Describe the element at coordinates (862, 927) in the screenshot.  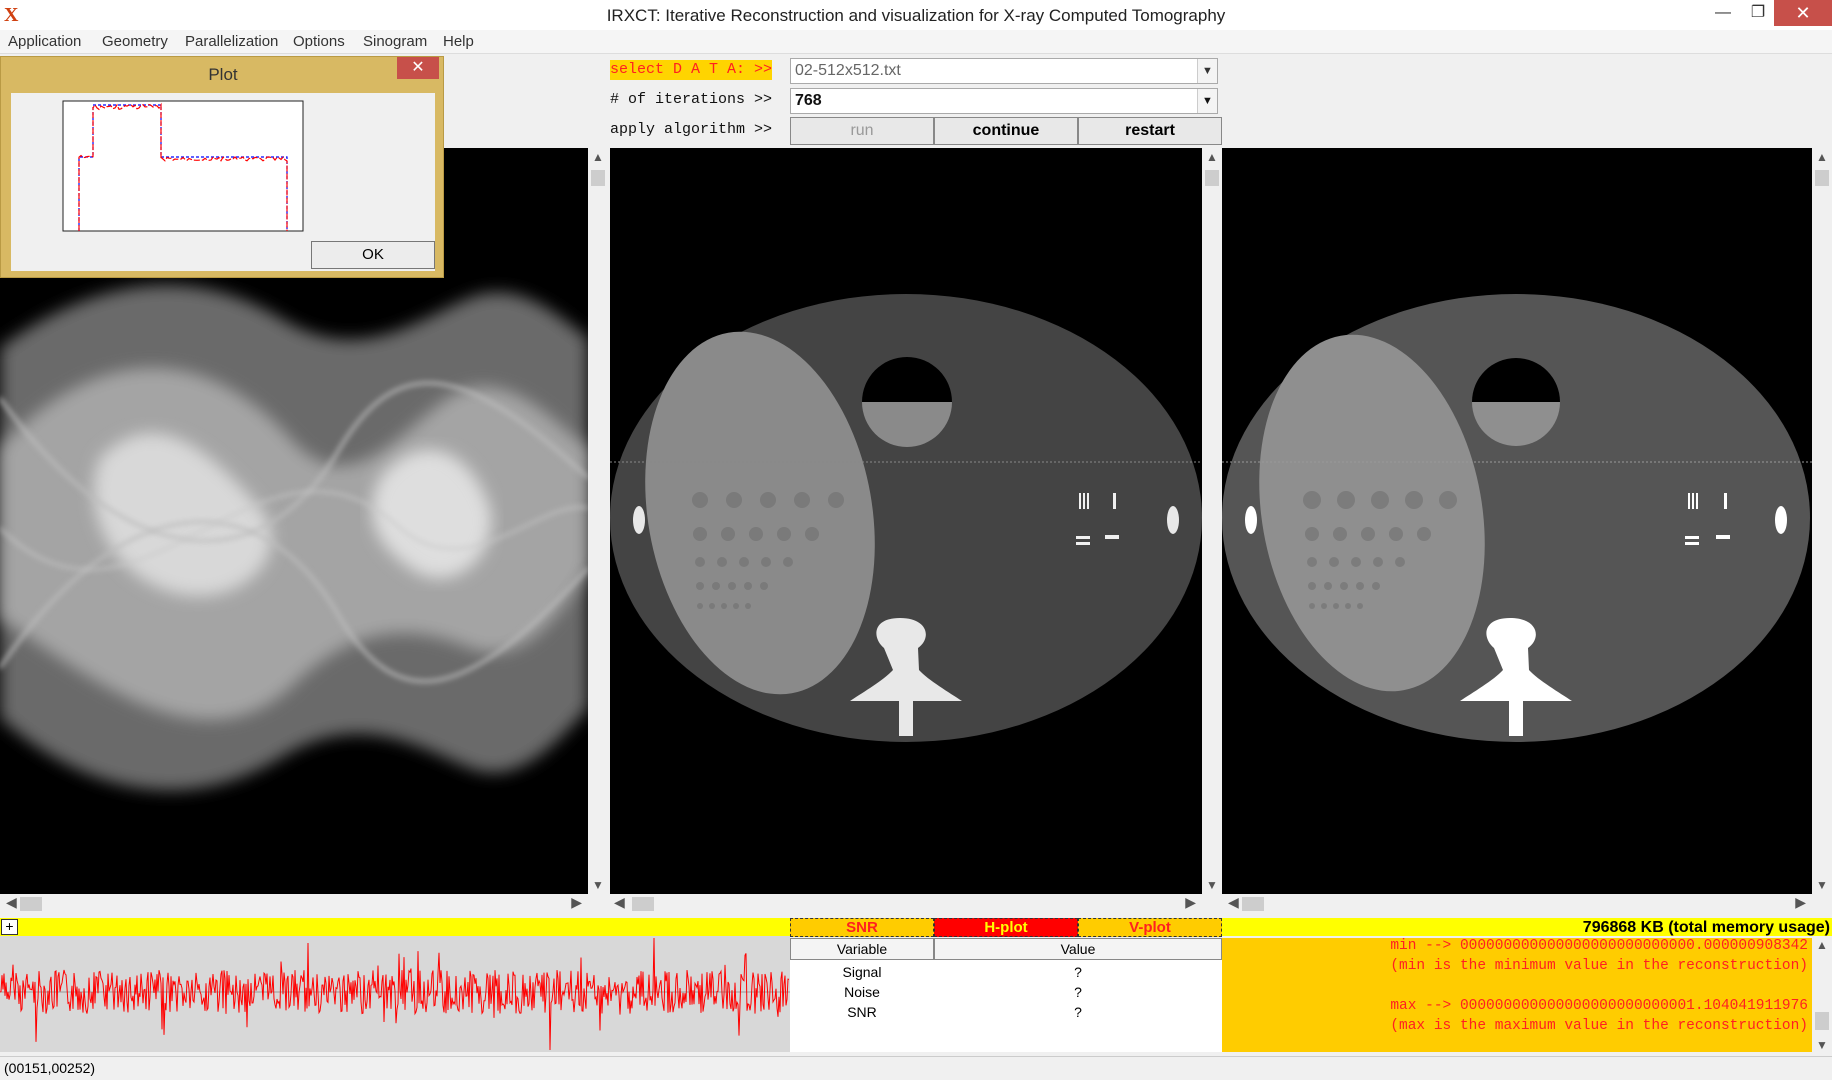
I see `tab-snr: SNR` at that location.